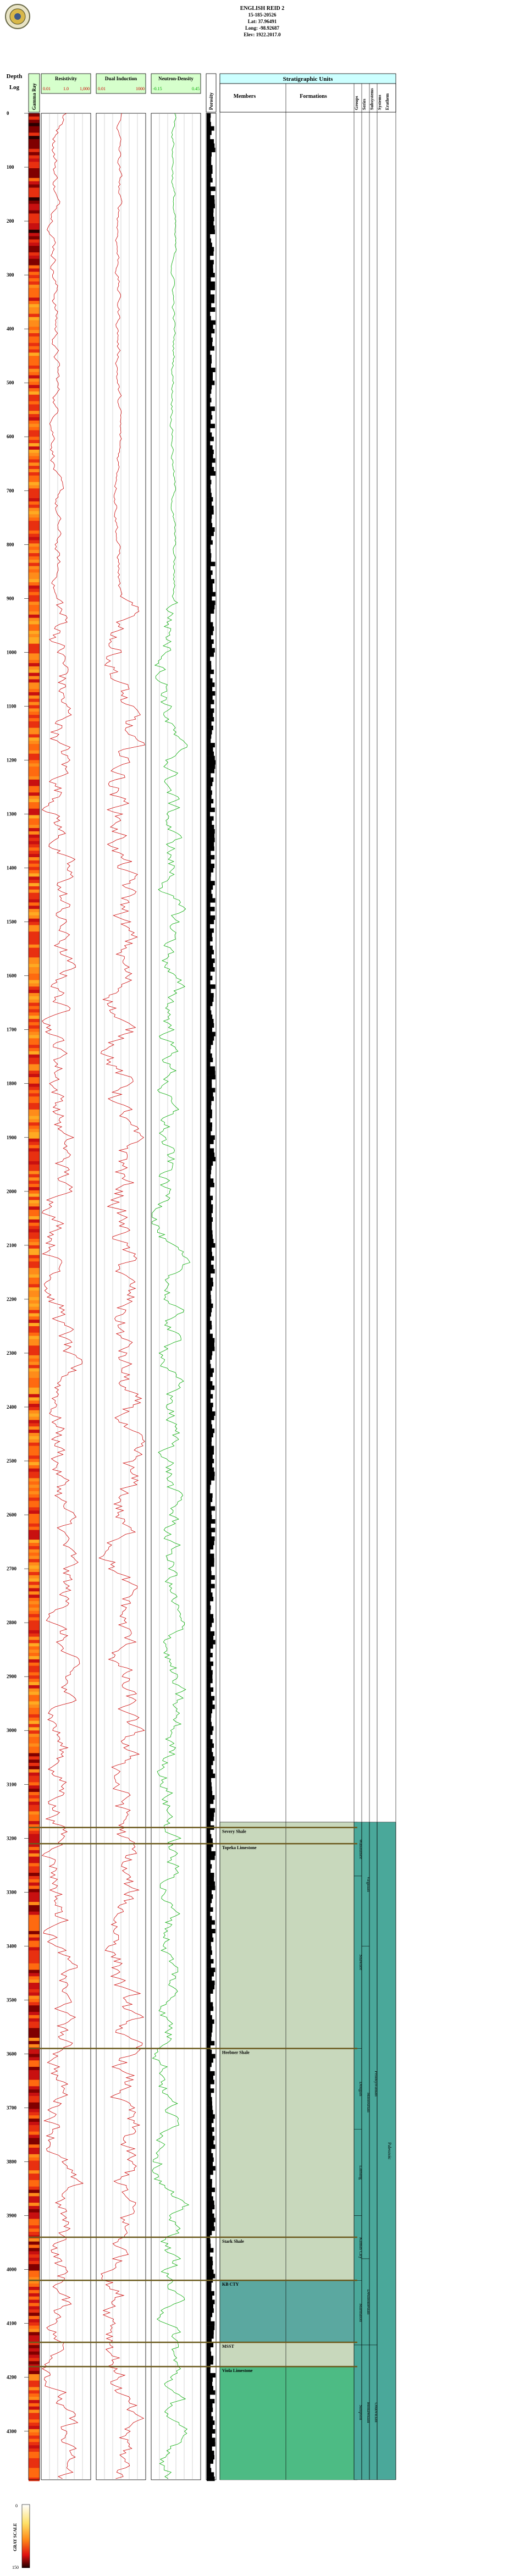 The image size is (525, 2576). What do you see at coordinates (12, 1083) in the screenshot?
I see `depth-tick-label: 1800` at bounding box center [12, 1083].